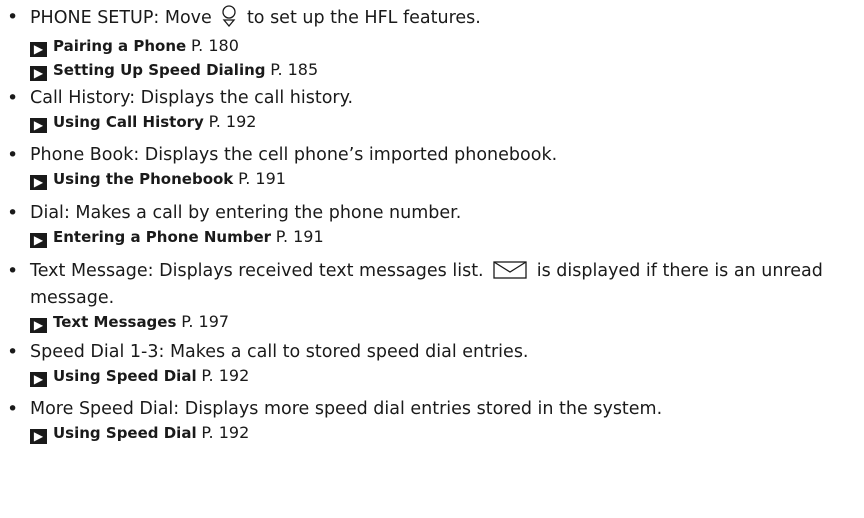 This screenshot has height=518, width=864. I want to click on reference-page: P. 185, so click(294, 69).